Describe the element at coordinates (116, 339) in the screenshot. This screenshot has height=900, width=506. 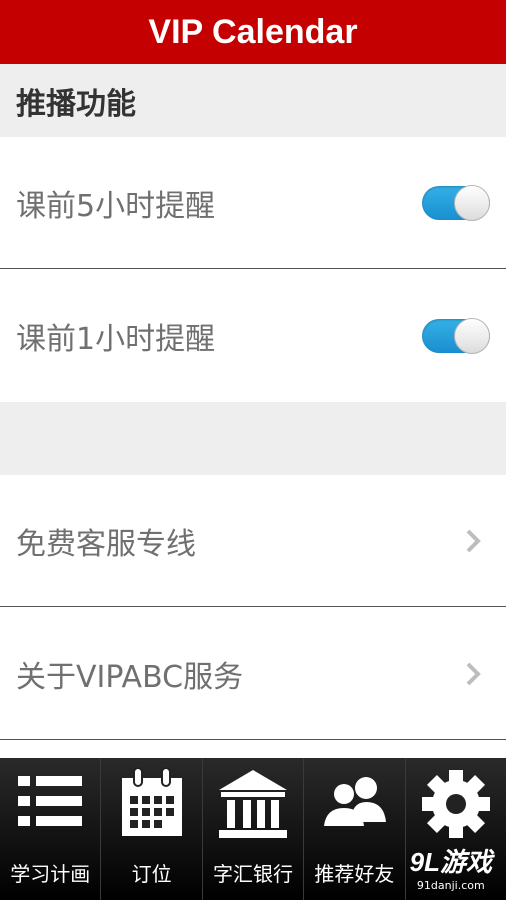
I see `setting-label: 课前1小时提醒` at that location.